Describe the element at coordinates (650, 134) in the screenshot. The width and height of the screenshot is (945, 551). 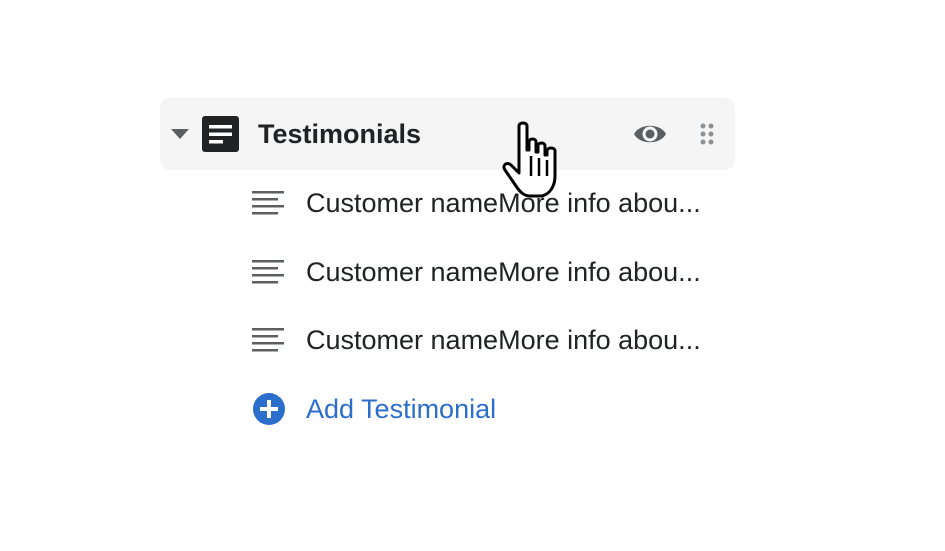
I see `eye-visibility-icon` at that location.